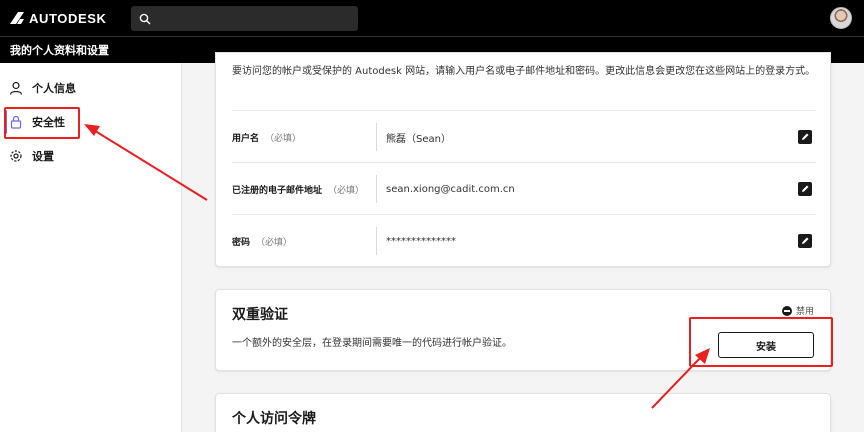 The image size is (864, 432). Describe the element at coordinates (16, 122) in the screenshot. I see `lock-icon` at that location.